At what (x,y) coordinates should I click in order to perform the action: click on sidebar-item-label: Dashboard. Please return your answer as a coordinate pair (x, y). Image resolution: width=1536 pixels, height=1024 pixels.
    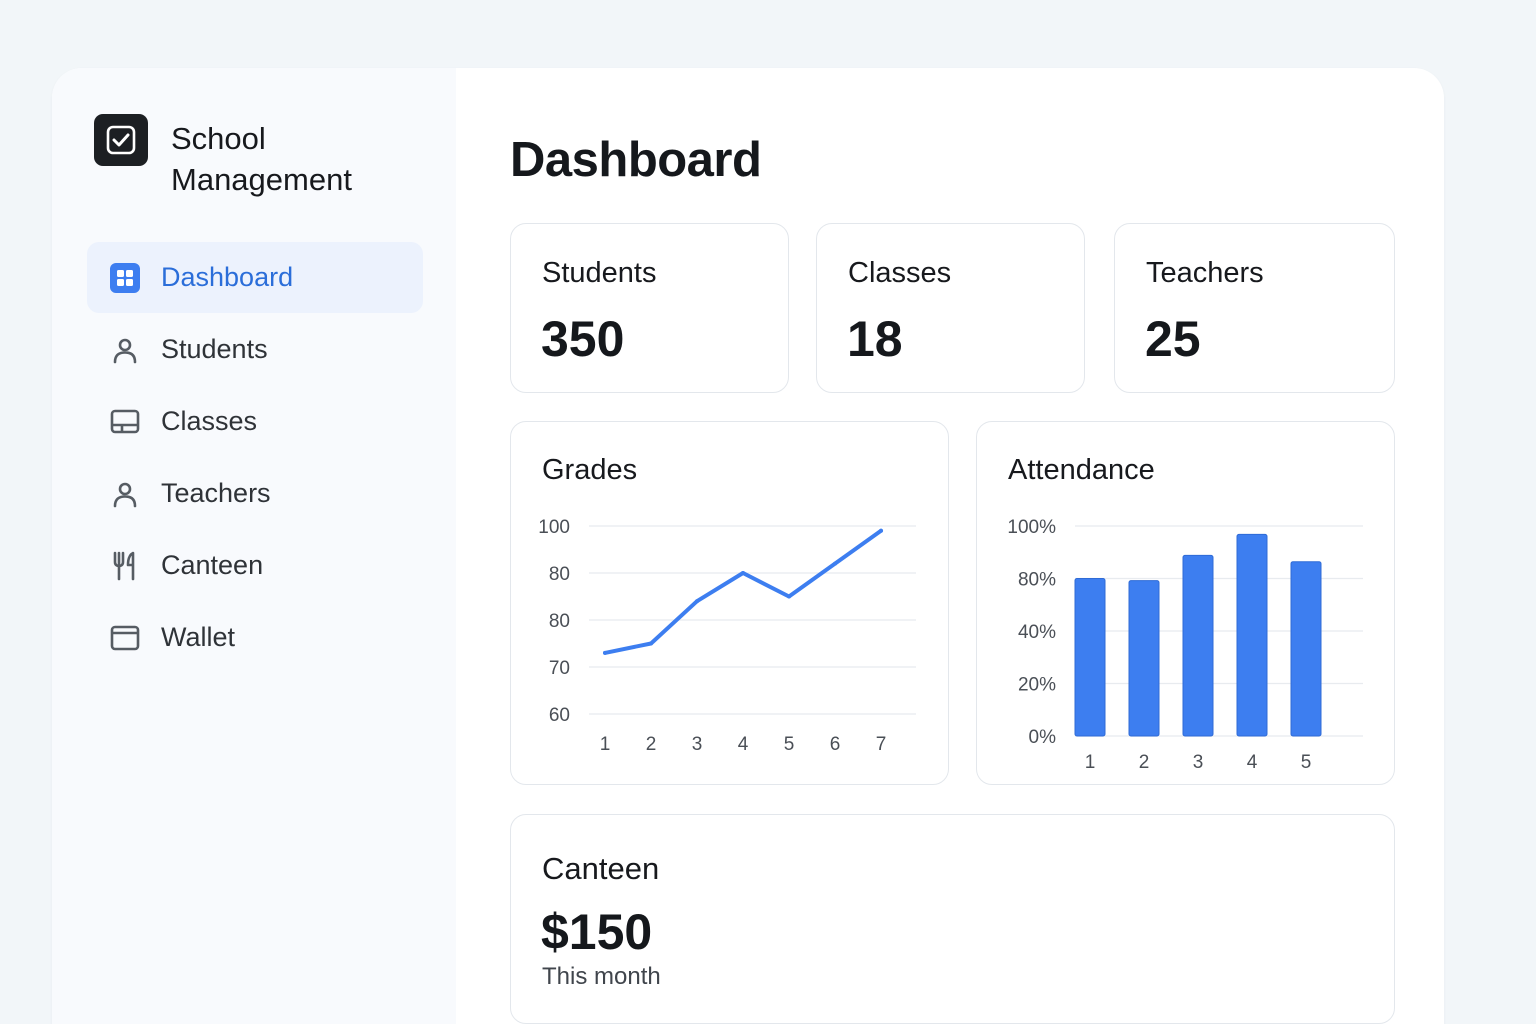
    Looking at the image, I should click on (227, 277).